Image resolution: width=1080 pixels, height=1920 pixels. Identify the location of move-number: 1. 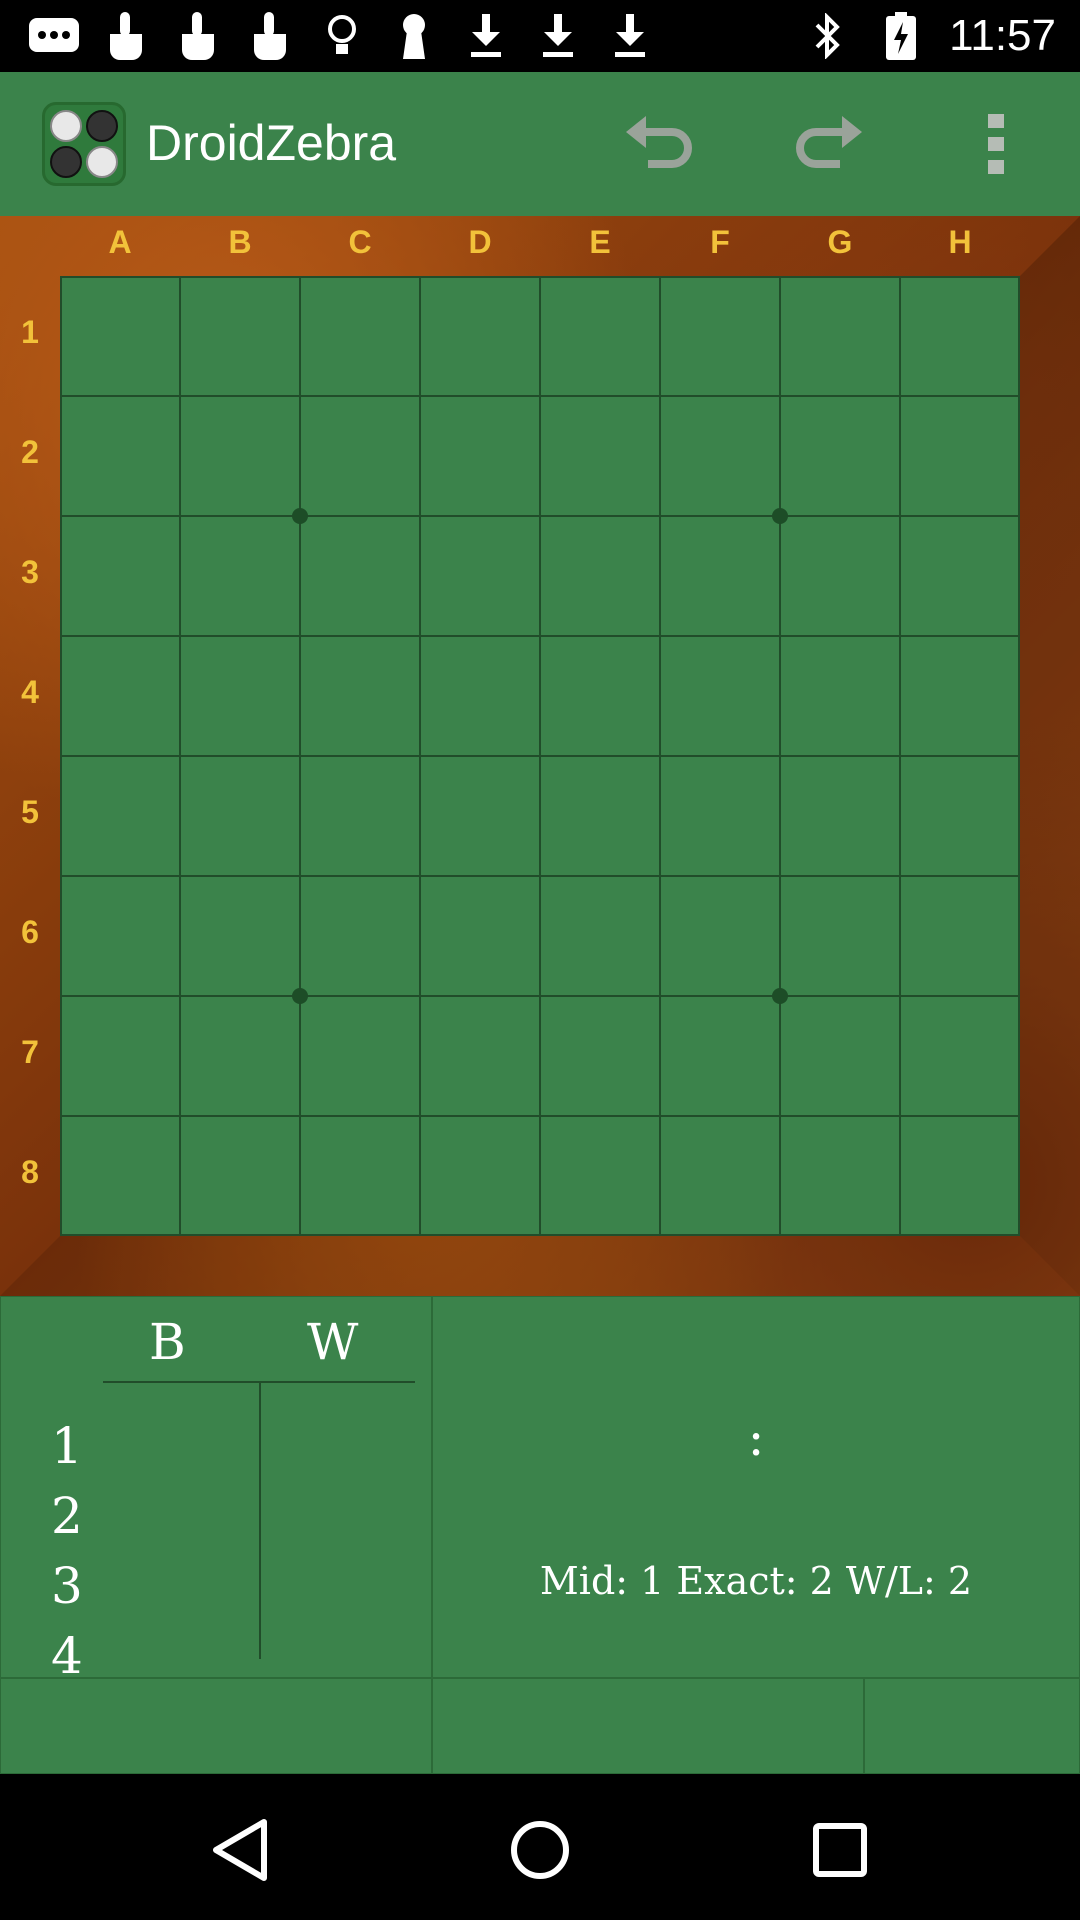
(67, 1446).